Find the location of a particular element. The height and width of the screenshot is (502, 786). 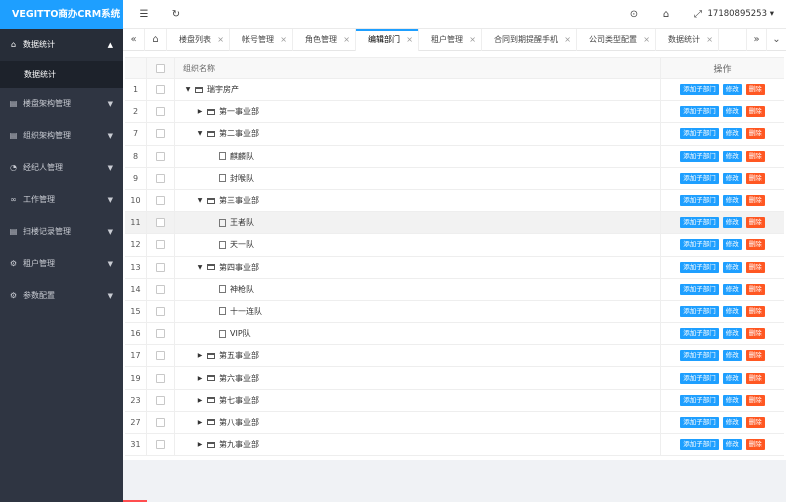

tab-item: 公司类型配置 × is located at coordinates (616, 40).